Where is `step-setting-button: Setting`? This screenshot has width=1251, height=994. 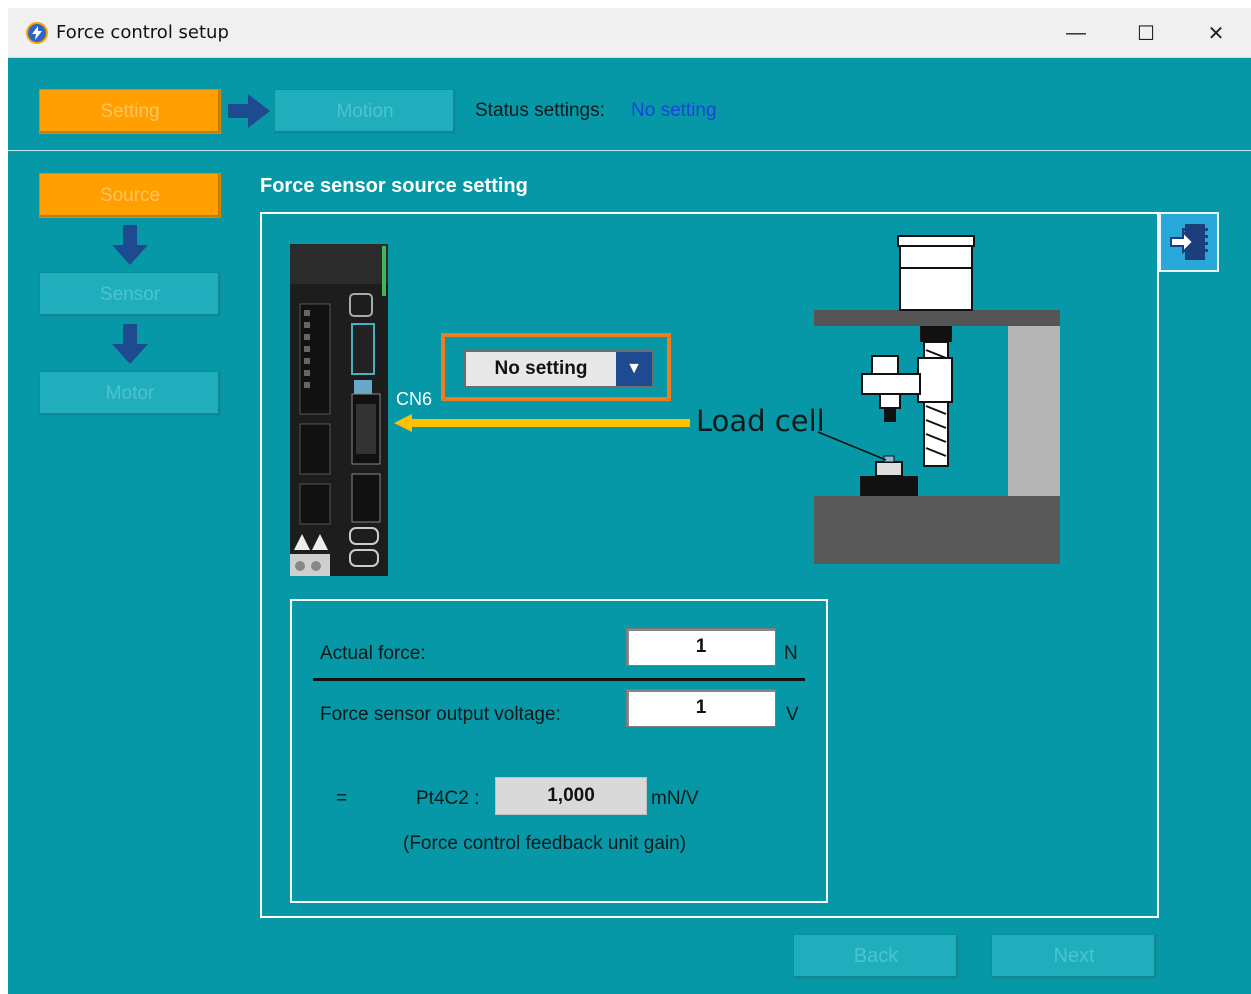
step-setting-button: Setting is located at coordinates (130, 111).